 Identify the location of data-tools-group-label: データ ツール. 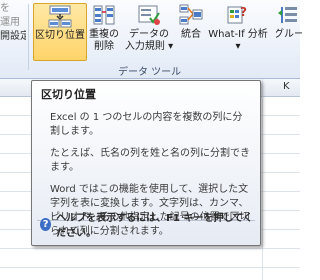
(150, 72).